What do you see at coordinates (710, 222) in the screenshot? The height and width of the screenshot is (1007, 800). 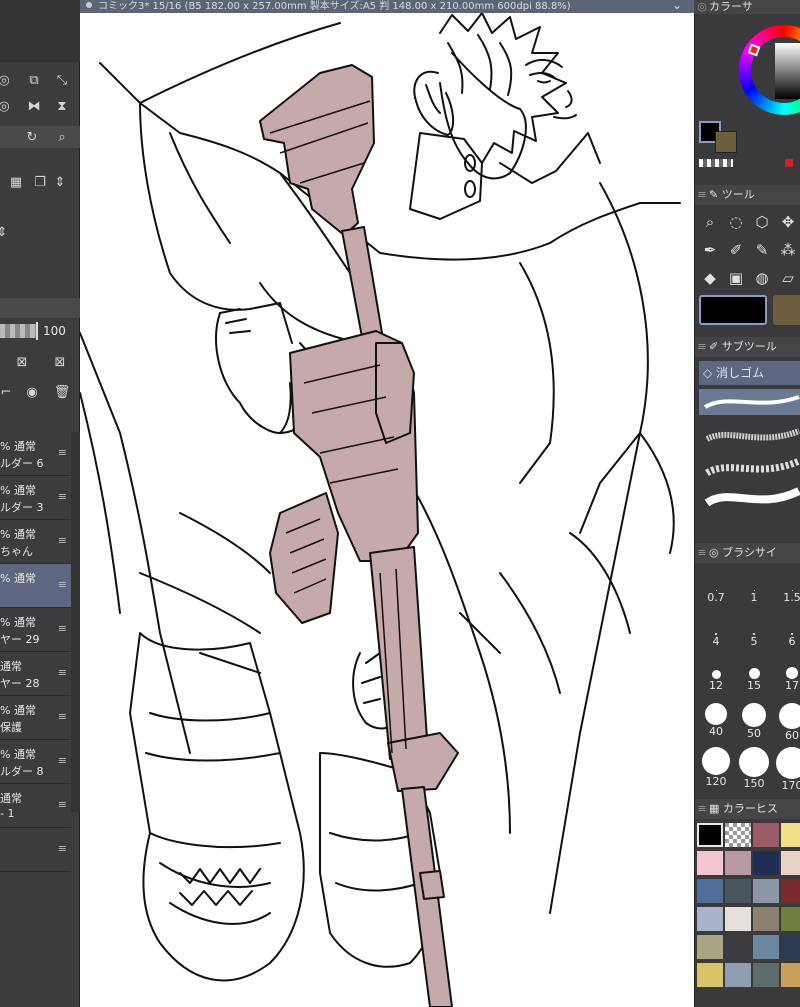 I see `zoom-tool-icon: ⌕` at bounding box center [710, 222].